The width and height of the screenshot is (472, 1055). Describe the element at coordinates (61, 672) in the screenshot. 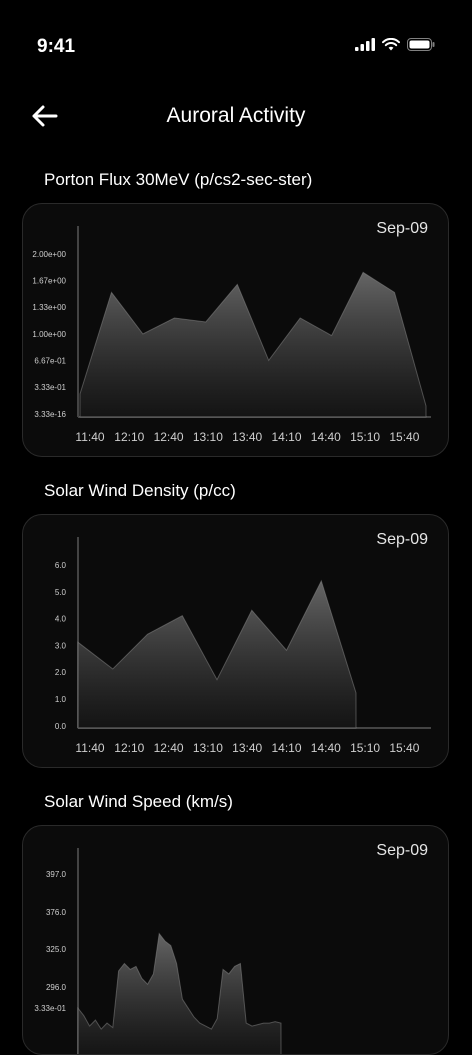

I see `y-tick-label: 2.0` at that location.